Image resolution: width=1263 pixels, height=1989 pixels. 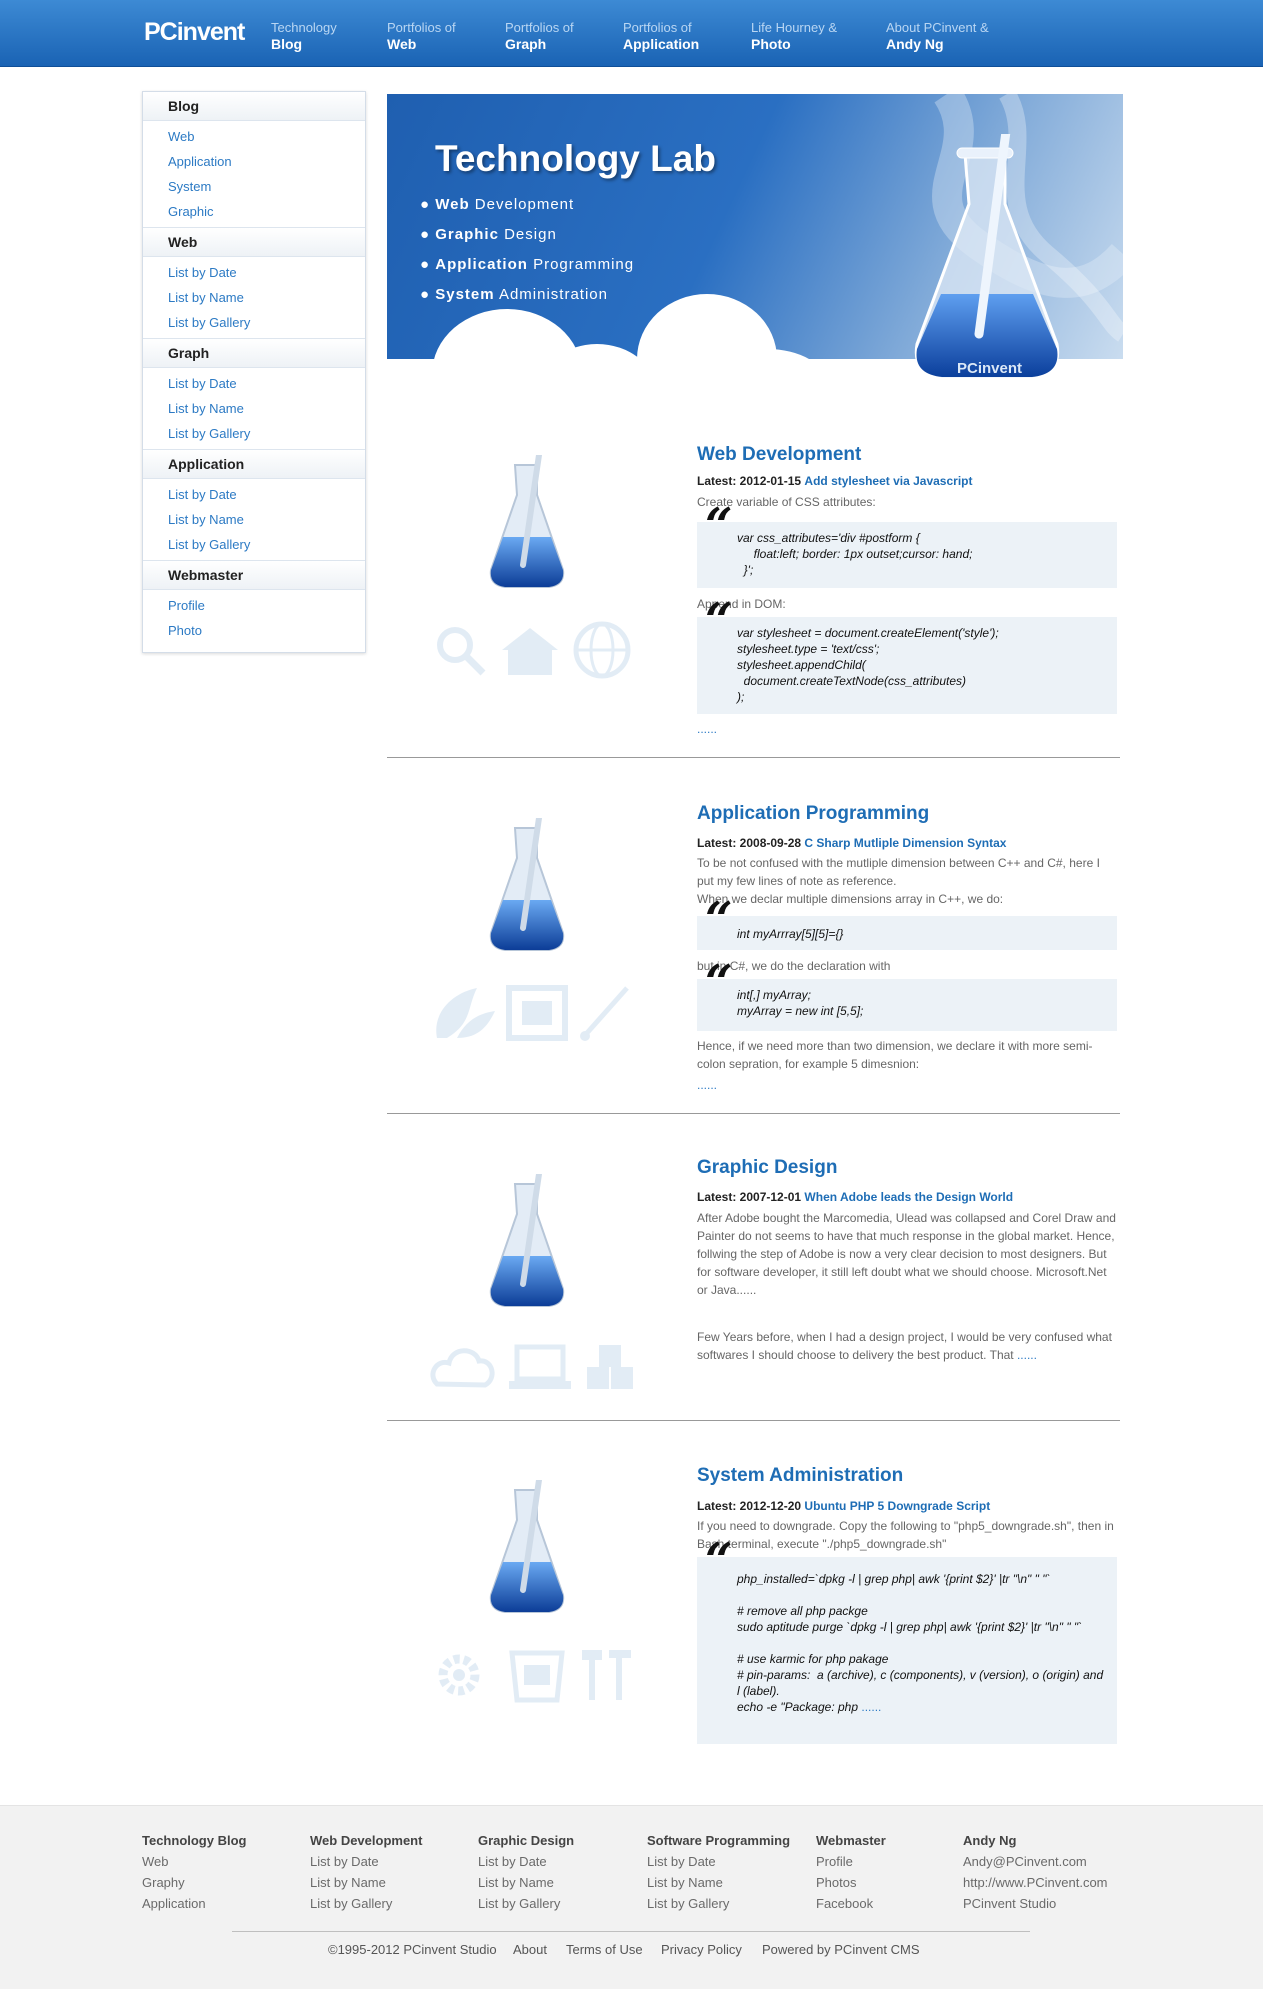 What do you see at coordinates (254, 383) in the screenshot?
I see `sidebar-item-graph-date: List by Date` at bounding box center [254, 383].